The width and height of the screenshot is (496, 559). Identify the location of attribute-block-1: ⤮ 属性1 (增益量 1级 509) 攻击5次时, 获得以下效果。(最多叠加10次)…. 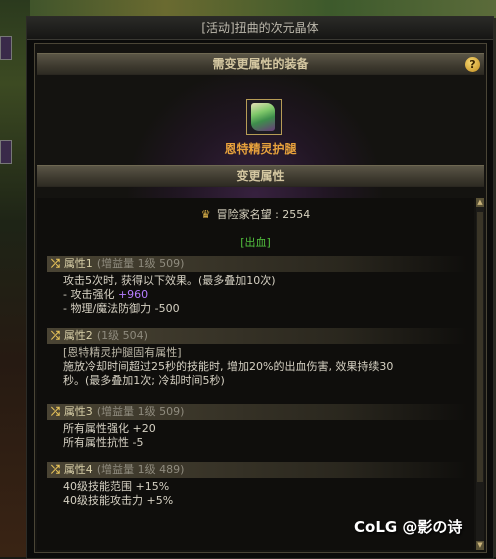
(257, 286).